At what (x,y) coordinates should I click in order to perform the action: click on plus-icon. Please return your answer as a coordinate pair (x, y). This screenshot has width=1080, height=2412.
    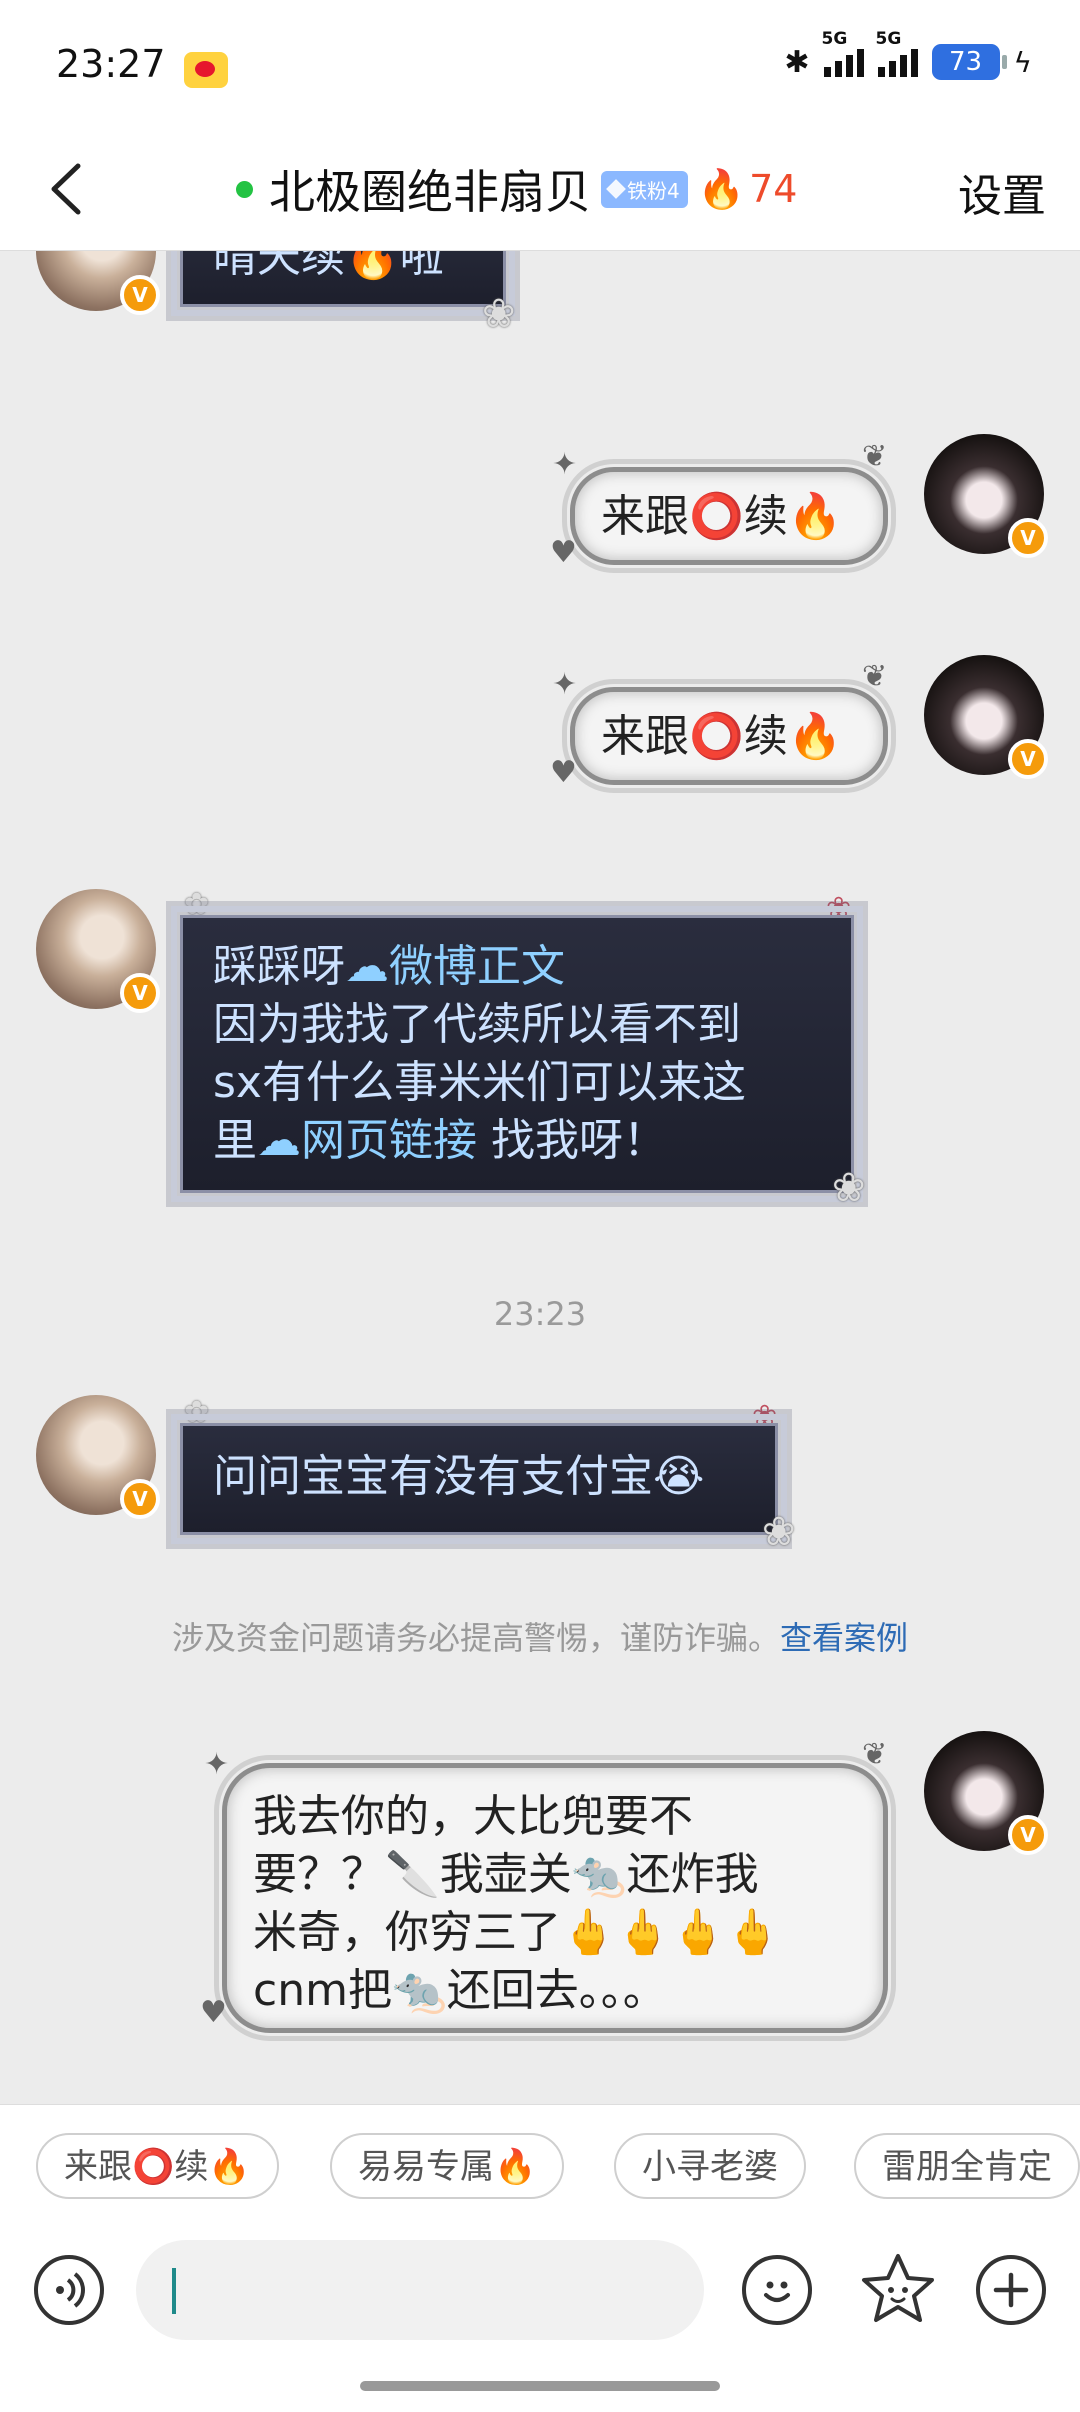
    Looking at the image, I should click on (1011, 2290).